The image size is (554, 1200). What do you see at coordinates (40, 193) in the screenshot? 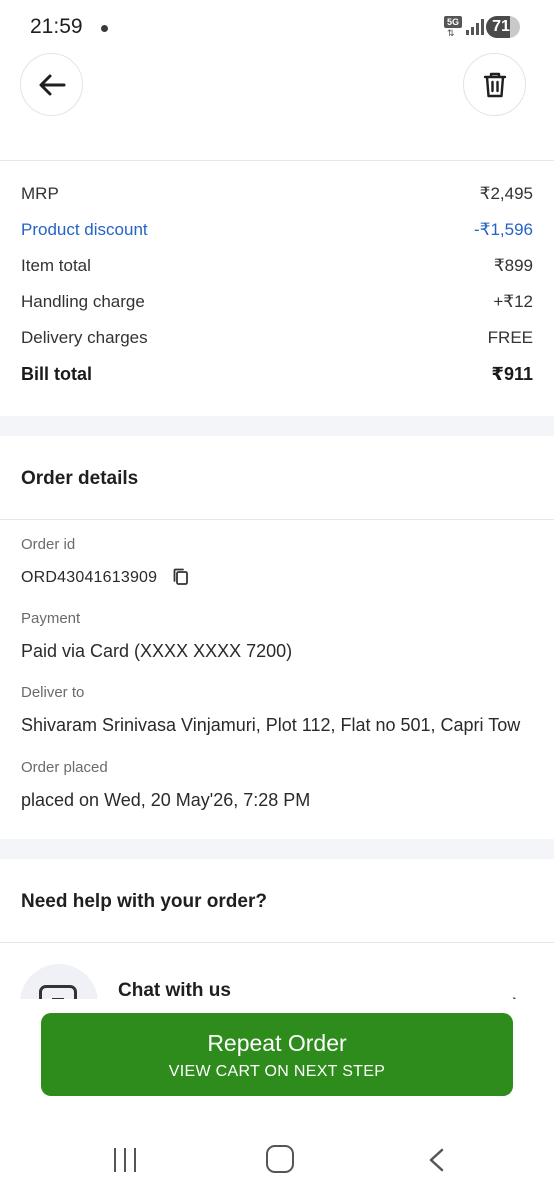
I see `bill-row-label: MRP` at bounding box center [40, 193].